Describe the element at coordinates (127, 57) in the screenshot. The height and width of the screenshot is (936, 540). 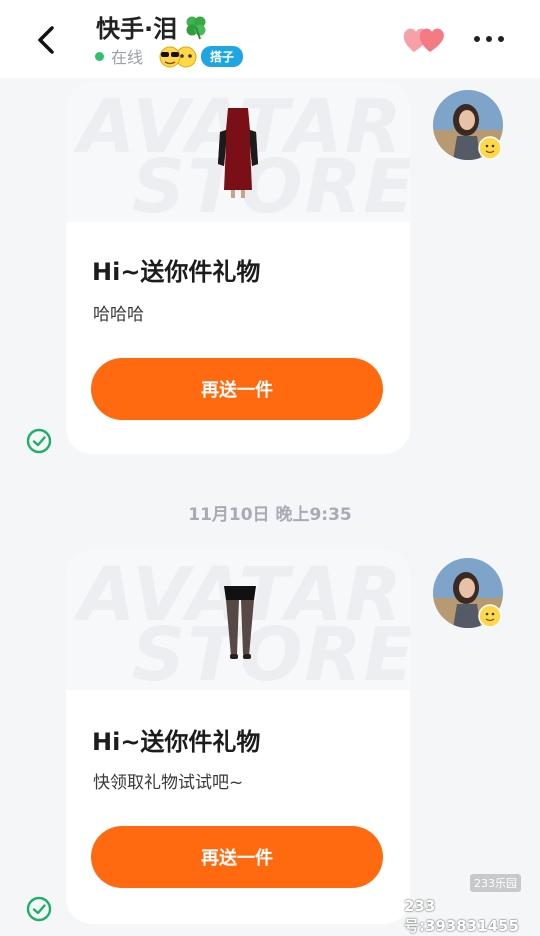
I see `online-status: 在线` at that location.